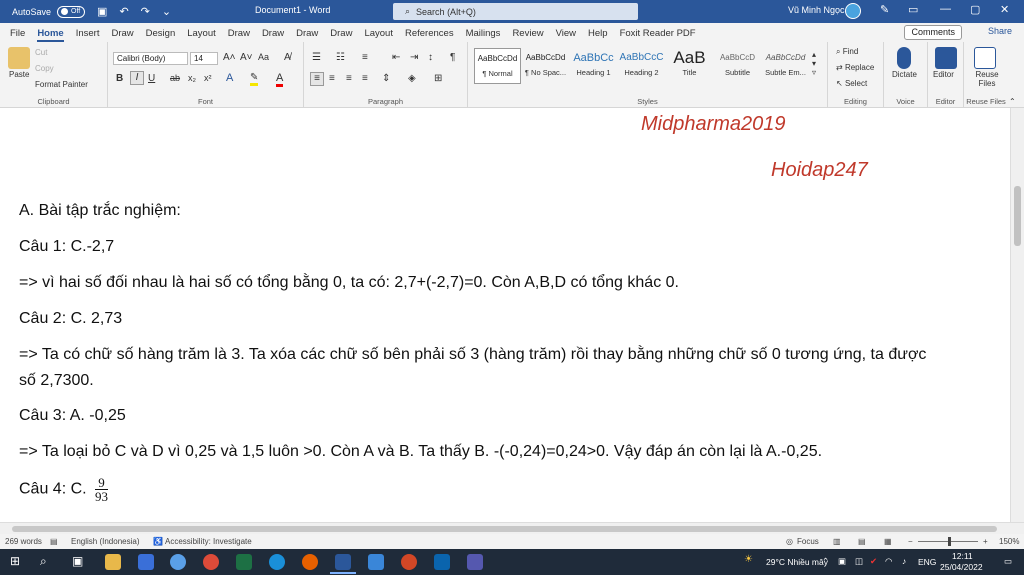 The image size is (1024, 575). What do you see at coordinates (376, 562) in the screenshot?
I see `chat-icon` at bounding box center [376, 562].